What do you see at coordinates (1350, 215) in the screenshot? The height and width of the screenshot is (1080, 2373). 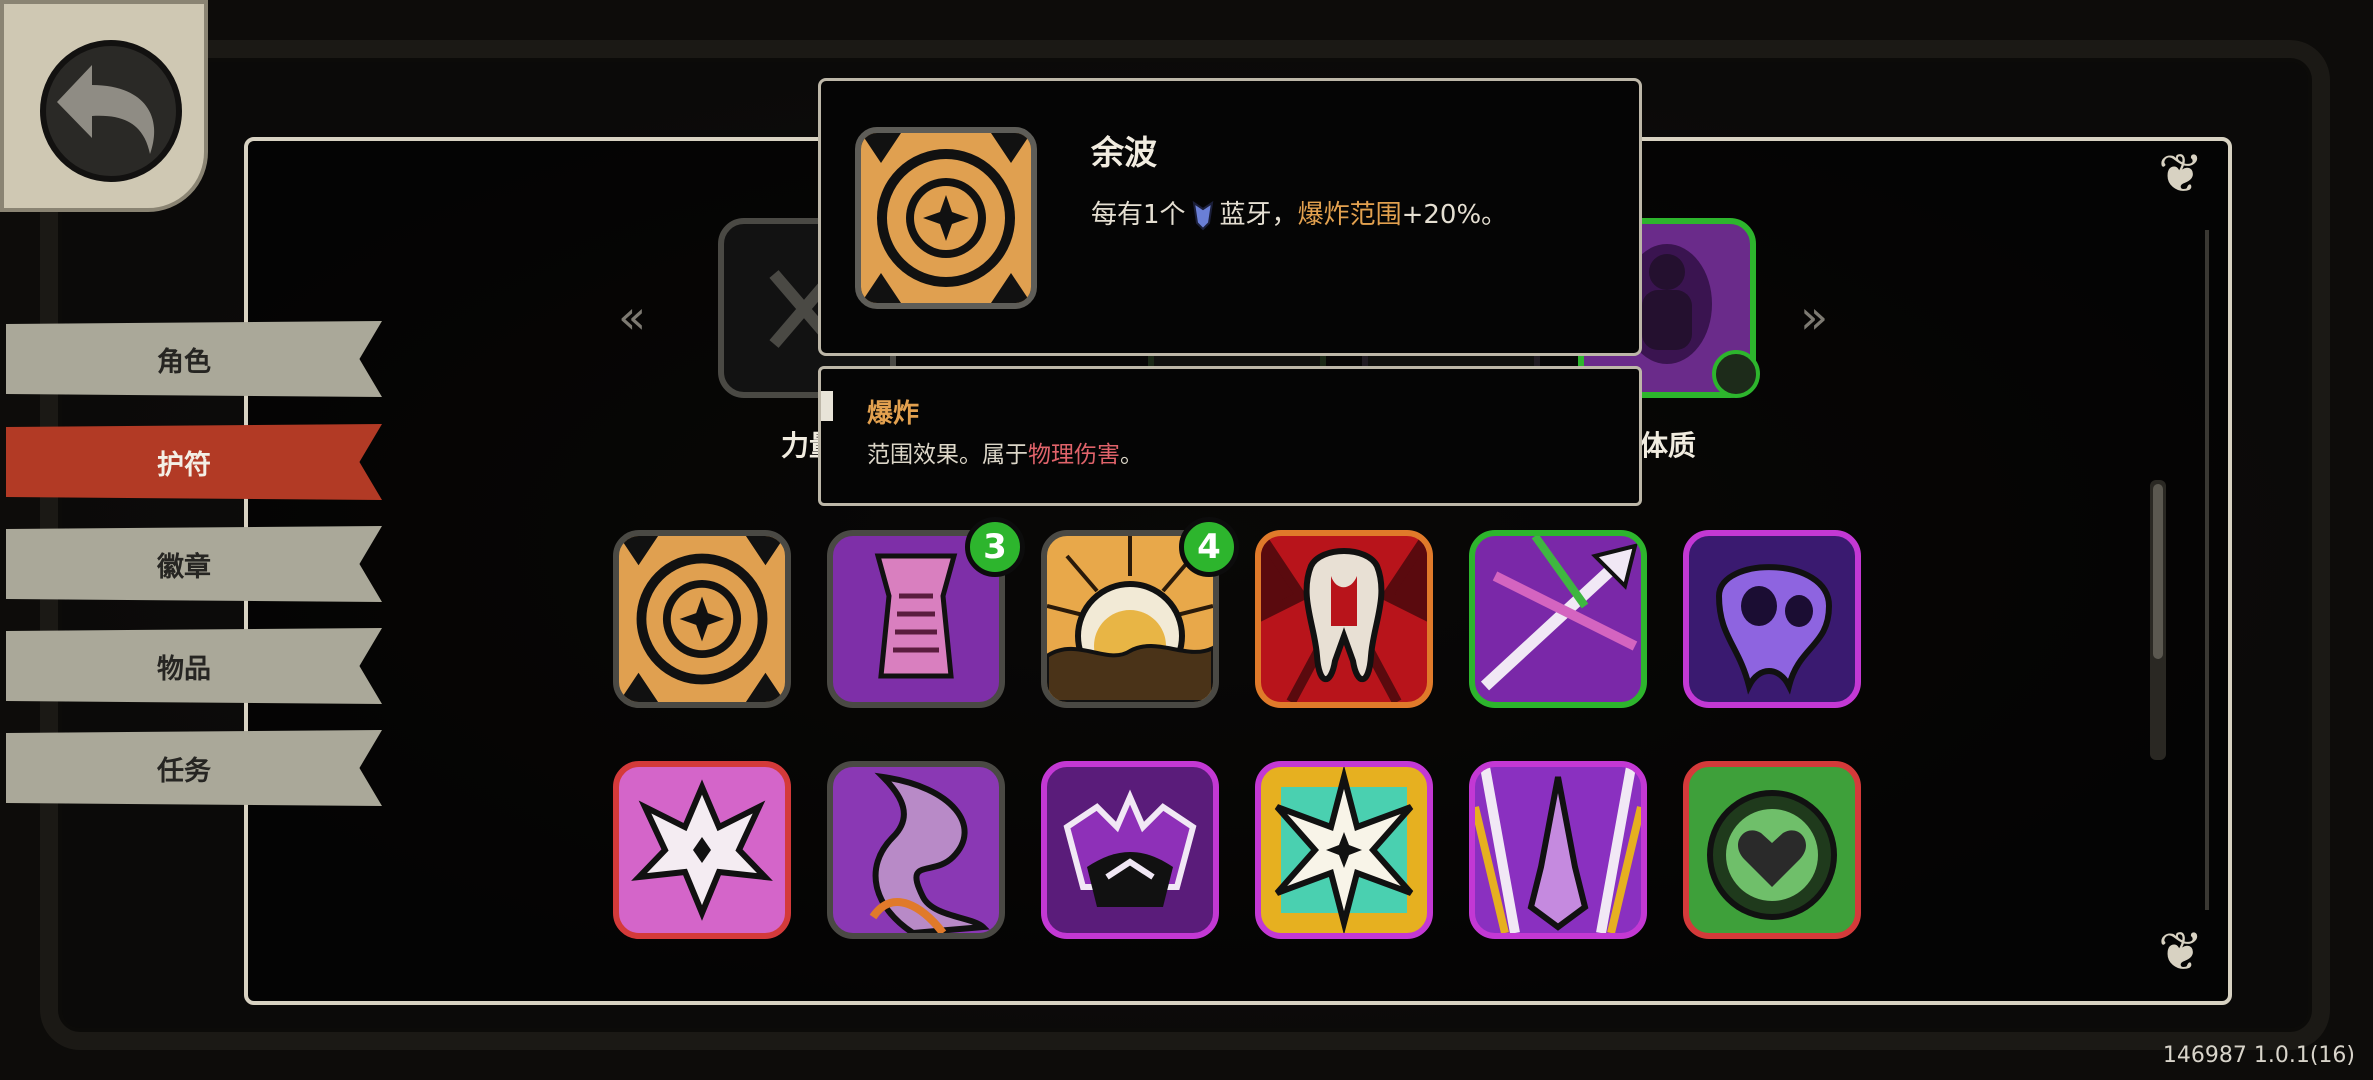 I see `tooltip-desc-keyword: 爆炸范围` at bounding box center [1350, 215].